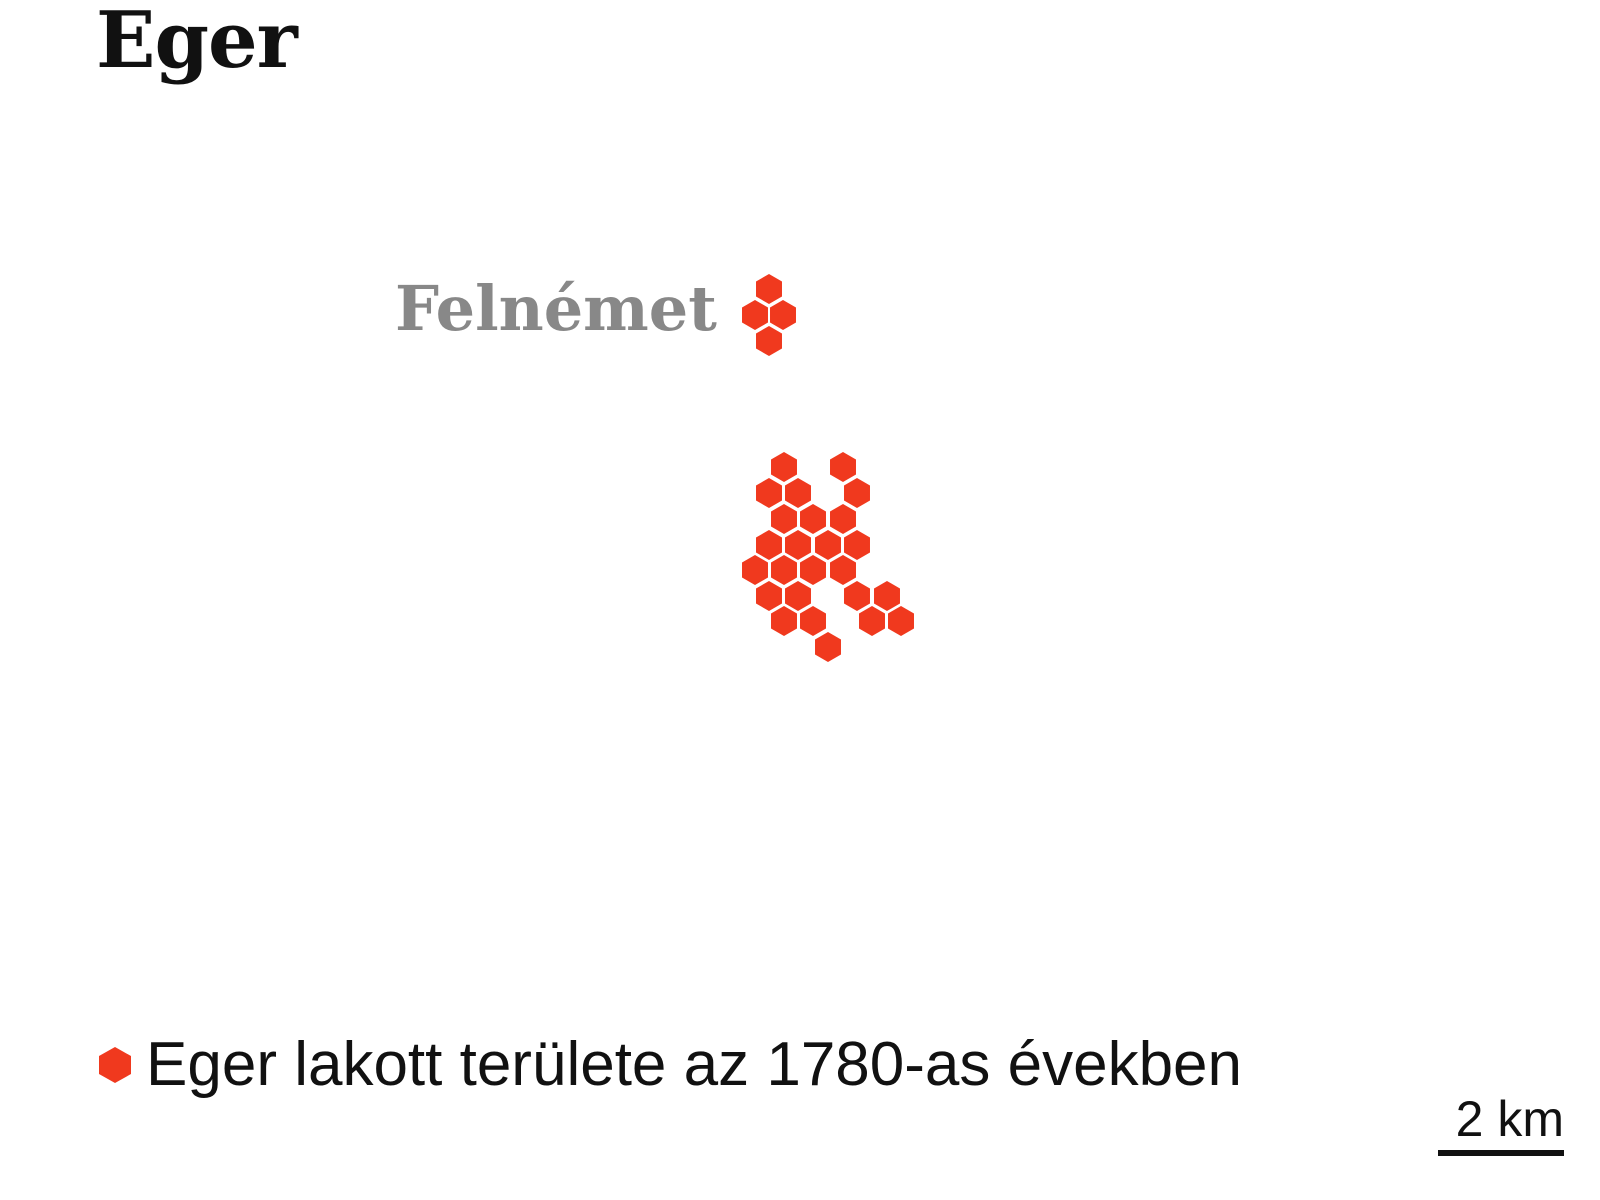 The height and width of the screenshot is (1200, 1600). I want to click on settlement-map, so click(828, 468).